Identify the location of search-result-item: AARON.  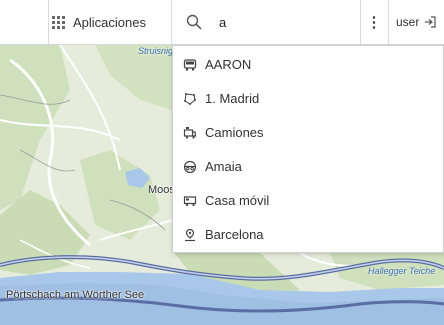
(308, 65).